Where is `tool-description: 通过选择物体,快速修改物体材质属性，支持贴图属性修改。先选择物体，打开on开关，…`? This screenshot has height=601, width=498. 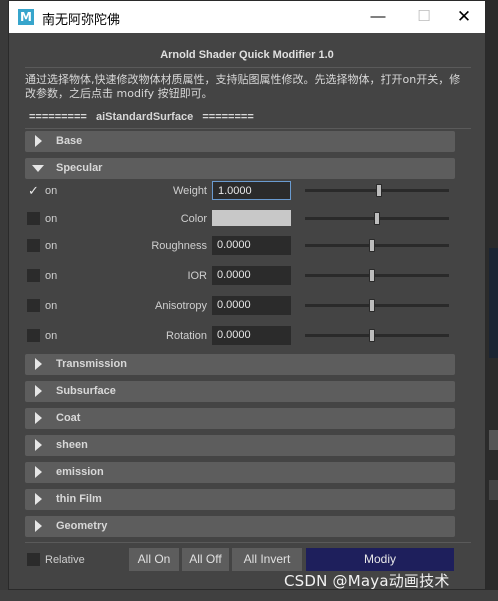
tool-description: 通过选择物体,快速修改物体材质属性，支持贴图属性修改。先选择物体，打开on开关，… is located at coordinates (243, 86).